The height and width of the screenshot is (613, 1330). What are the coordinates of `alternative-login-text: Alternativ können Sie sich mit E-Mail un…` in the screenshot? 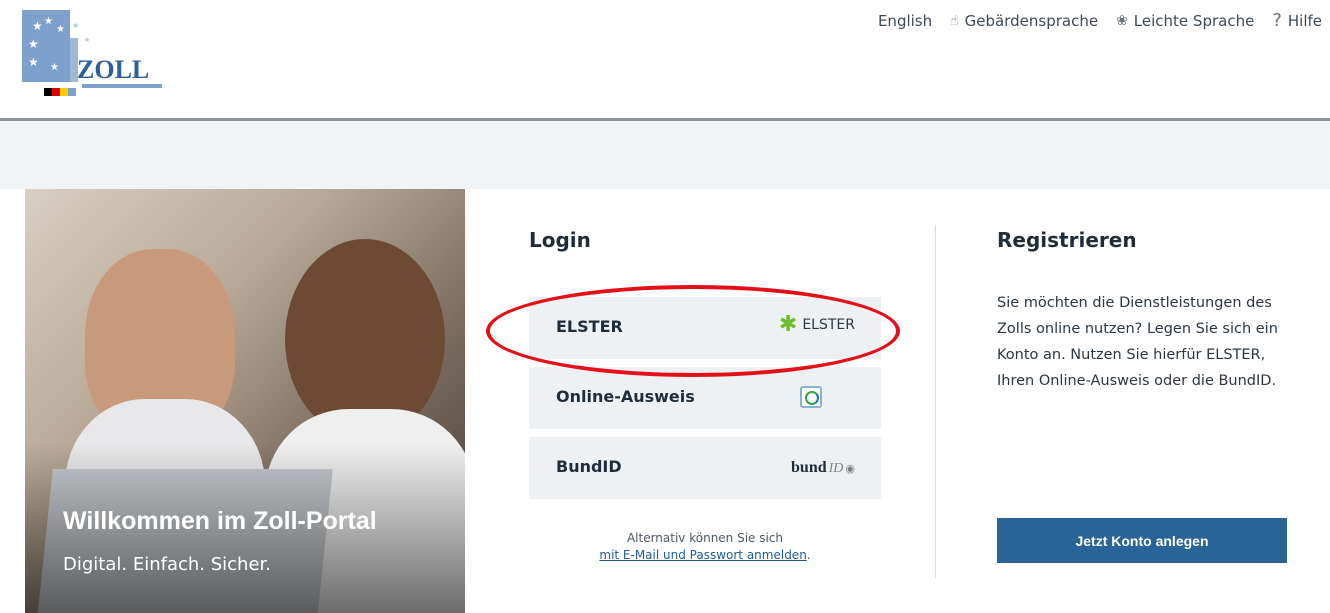 It's located at (705, 546).